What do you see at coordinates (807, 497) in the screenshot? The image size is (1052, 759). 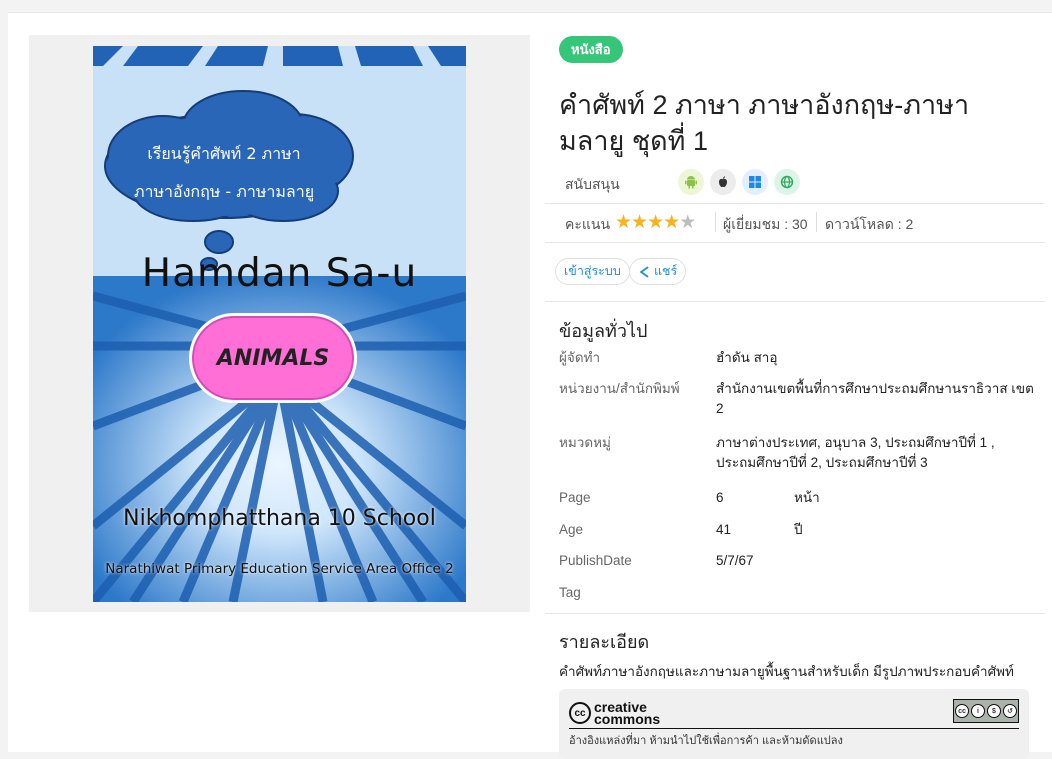 I see `page-unit: หน้า` at bounding box center [807, 497].